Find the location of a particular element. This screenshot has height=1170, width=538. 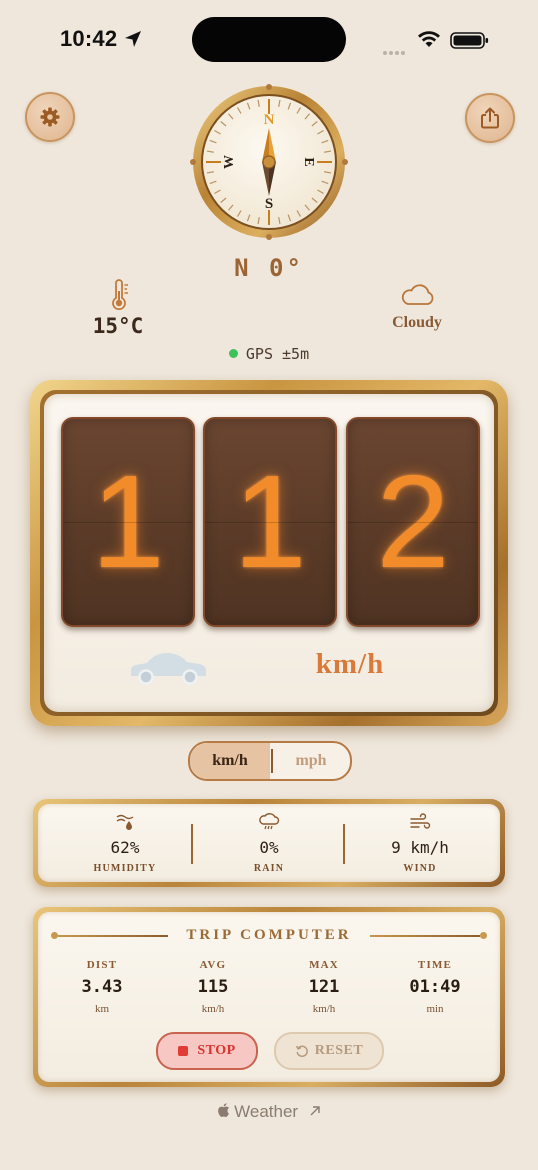

speed-digit: 2 is located at coordinates (413, 521).